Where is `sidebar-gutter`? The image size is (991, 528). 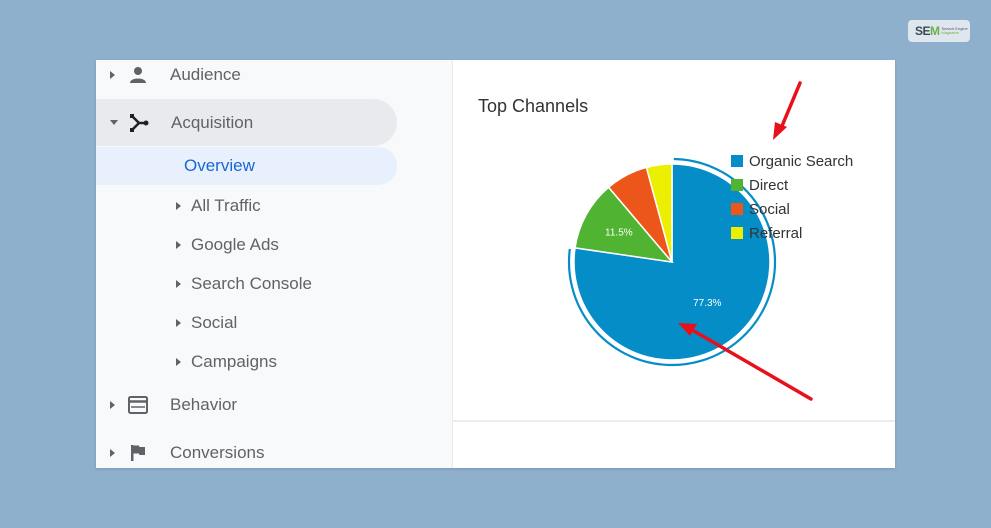
sidebar-gutter is located at coordinates (440, 264).